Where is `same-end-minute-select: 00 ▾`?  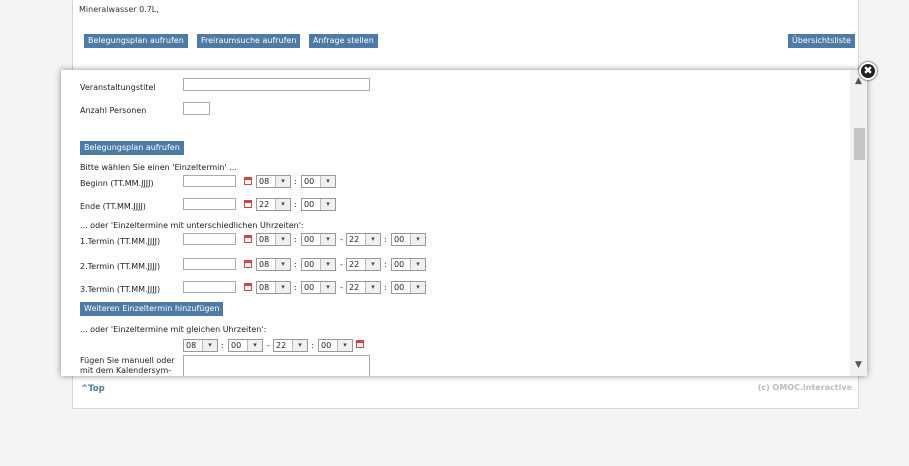
same-end-minute-select: 00 ▾ is located at coordinates (335, 345).